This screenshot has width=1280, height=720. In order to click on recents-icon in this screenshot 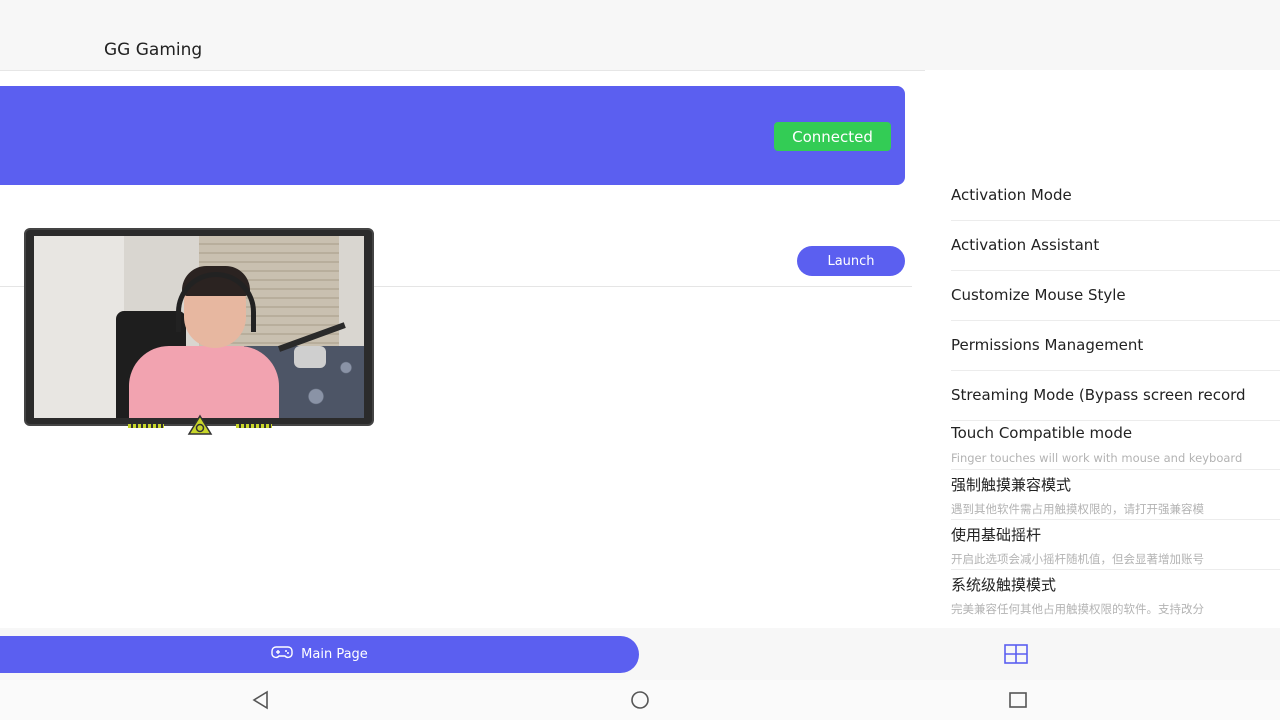, I will do `click(1018, 700)`.